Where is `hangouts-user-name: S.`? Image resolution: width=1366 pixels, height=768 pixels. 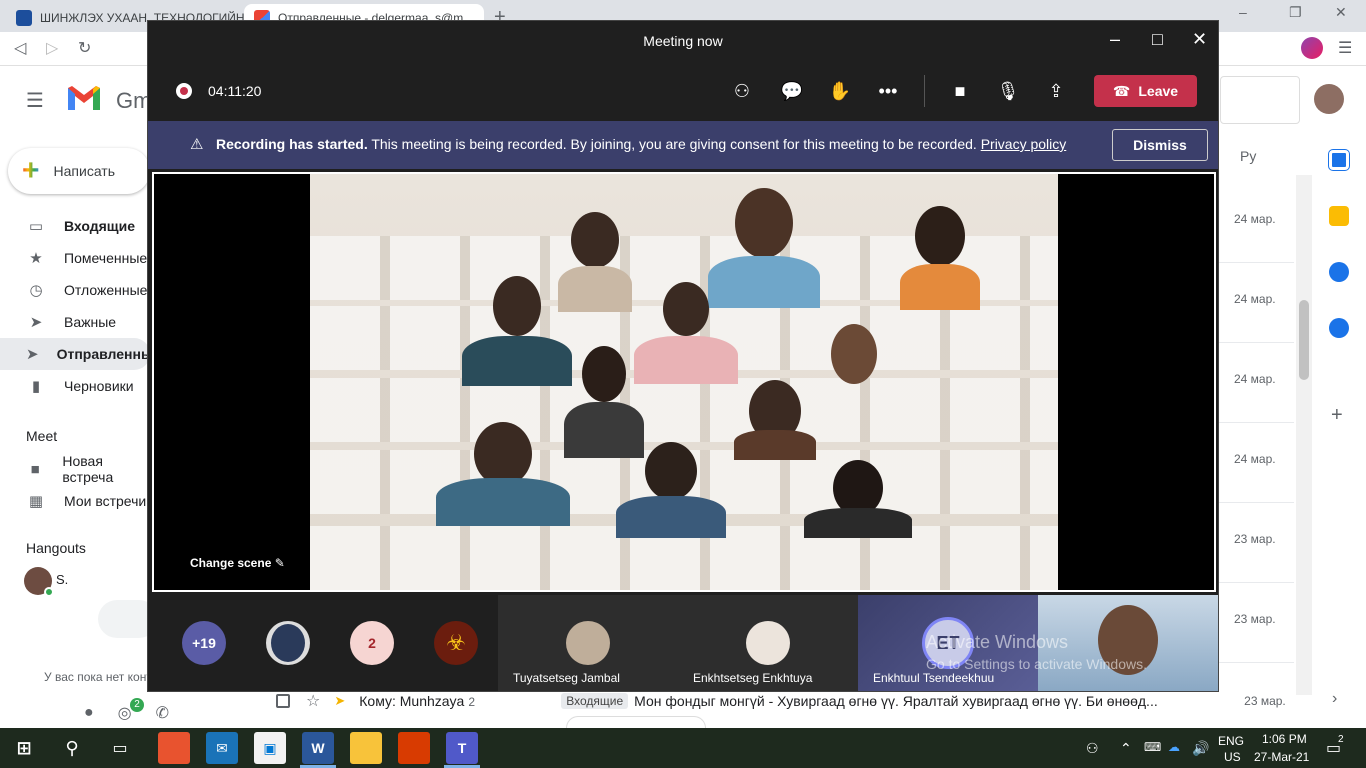
hangouts-user-name: S. is located at coordinates (62, 579).